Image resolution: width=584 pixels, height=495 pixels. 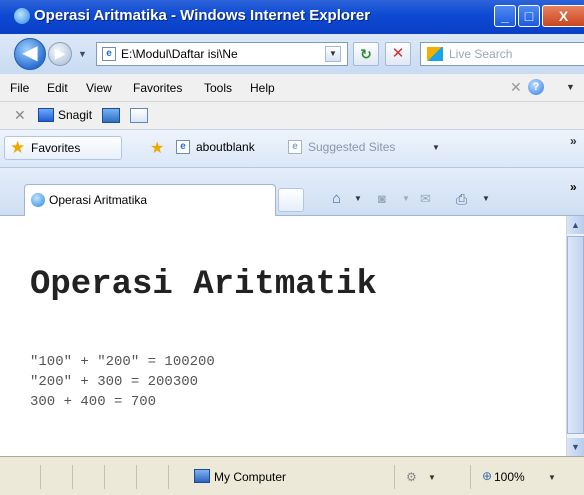 I want to click on help-icon: ?, so click(x=536, y=87).